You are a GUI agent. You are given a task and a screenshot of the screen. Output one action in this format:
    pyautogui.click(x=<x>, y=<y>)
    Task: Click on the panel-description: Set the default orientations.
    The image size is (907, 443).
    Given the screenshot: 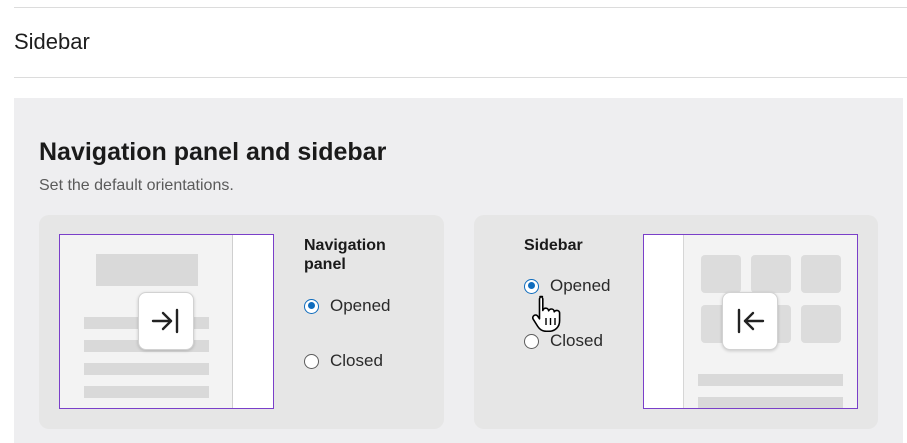 What is the action you would take?
    pyautogui.click(x=136, y=185)
    